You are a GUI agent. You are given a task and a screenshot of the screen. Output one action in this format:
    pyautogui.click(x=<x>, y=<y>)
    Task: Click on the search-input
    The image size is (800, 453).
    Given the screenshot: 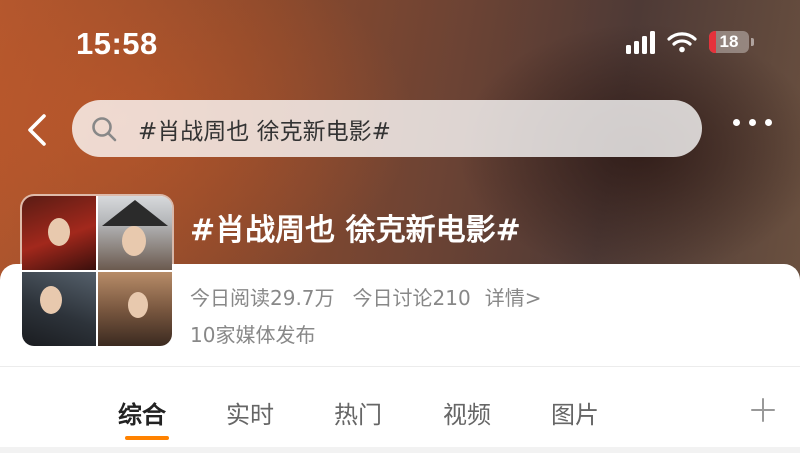 What is the action you would take?
    pyautogui.click(x=398, y=128)
    